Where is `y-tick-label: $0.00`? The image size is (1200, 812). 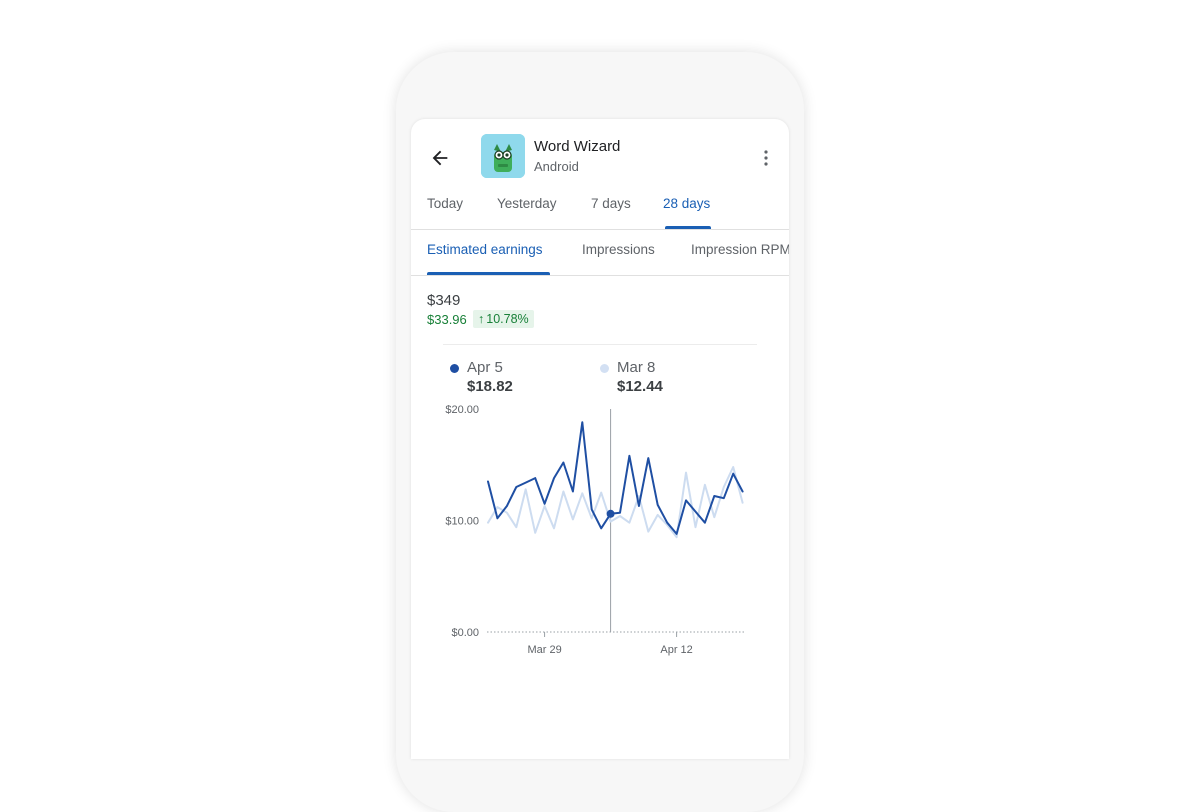
y-tick-label: $0.00 is located at coordinates (465, 633).